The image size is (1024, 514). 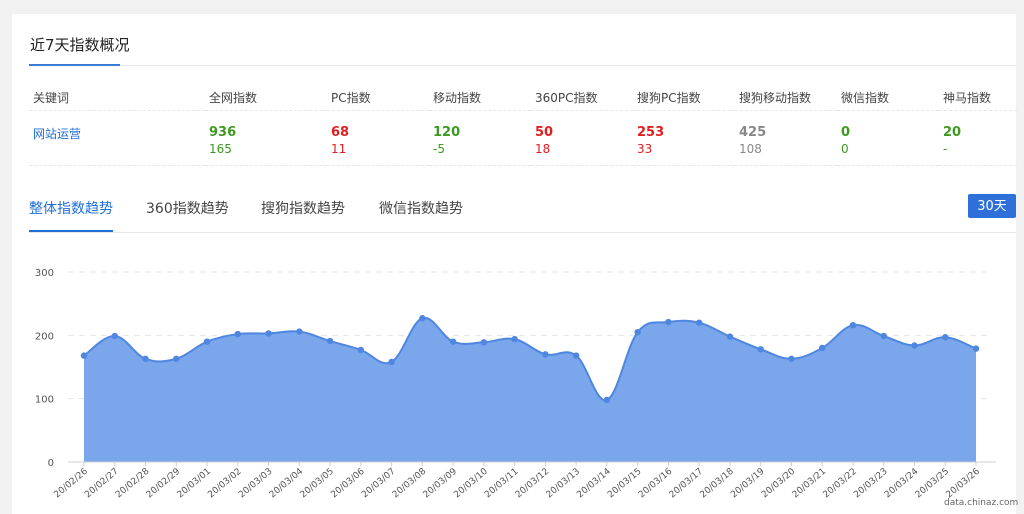 What do you see at coordinates (303, 215) in the screenshot?
I see `tab-sogou-trend: 搜狗指数趋势` at bounding box center [303, 215].